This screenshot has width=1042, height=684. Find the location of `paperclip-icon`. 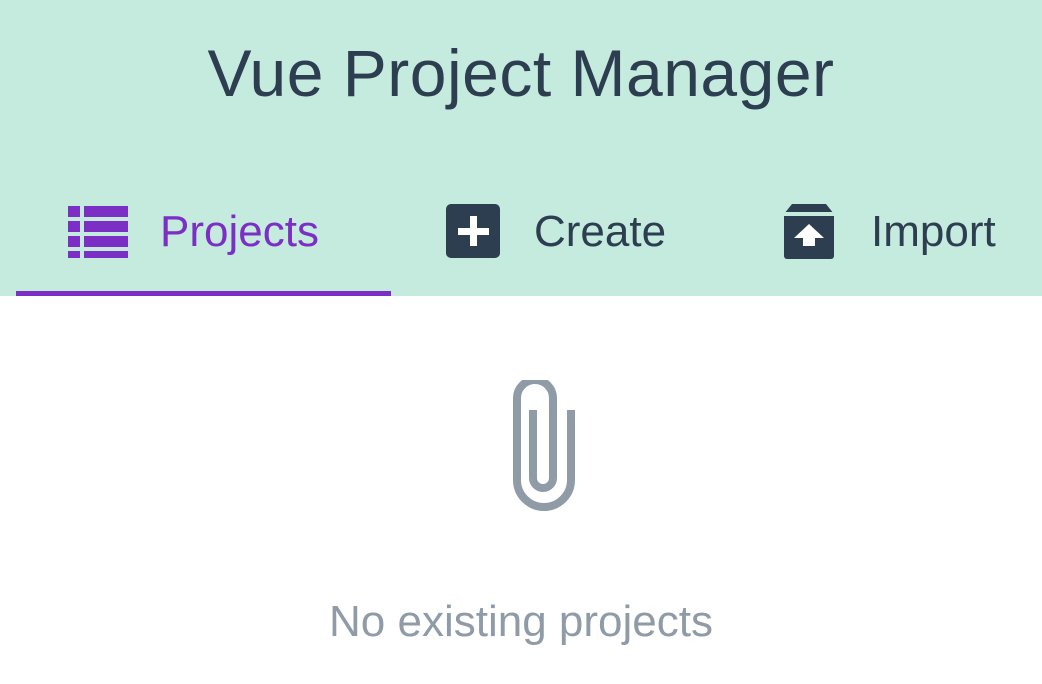

paperclip-icon is located at coordinates (544, 445).